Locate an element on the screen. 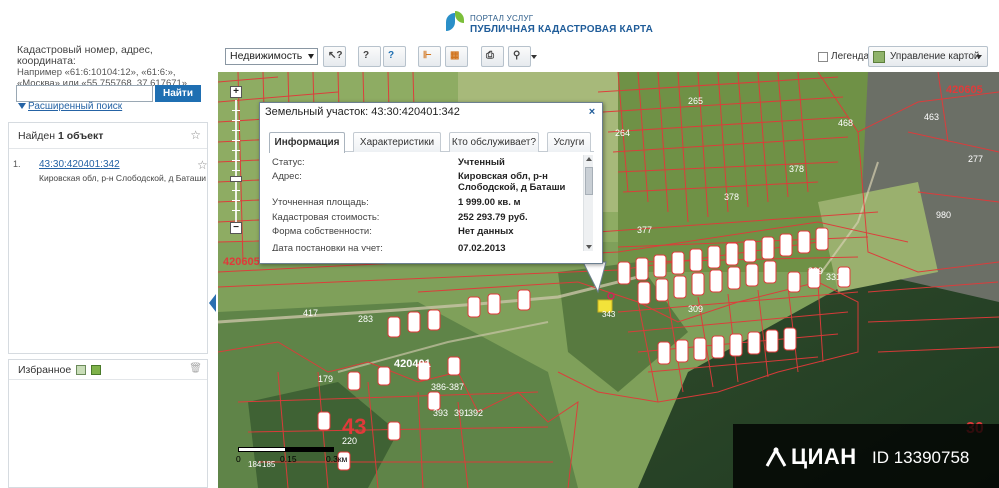 The image size is (999, 488). results-count: 1 объект is located at coordinates (80, 136).